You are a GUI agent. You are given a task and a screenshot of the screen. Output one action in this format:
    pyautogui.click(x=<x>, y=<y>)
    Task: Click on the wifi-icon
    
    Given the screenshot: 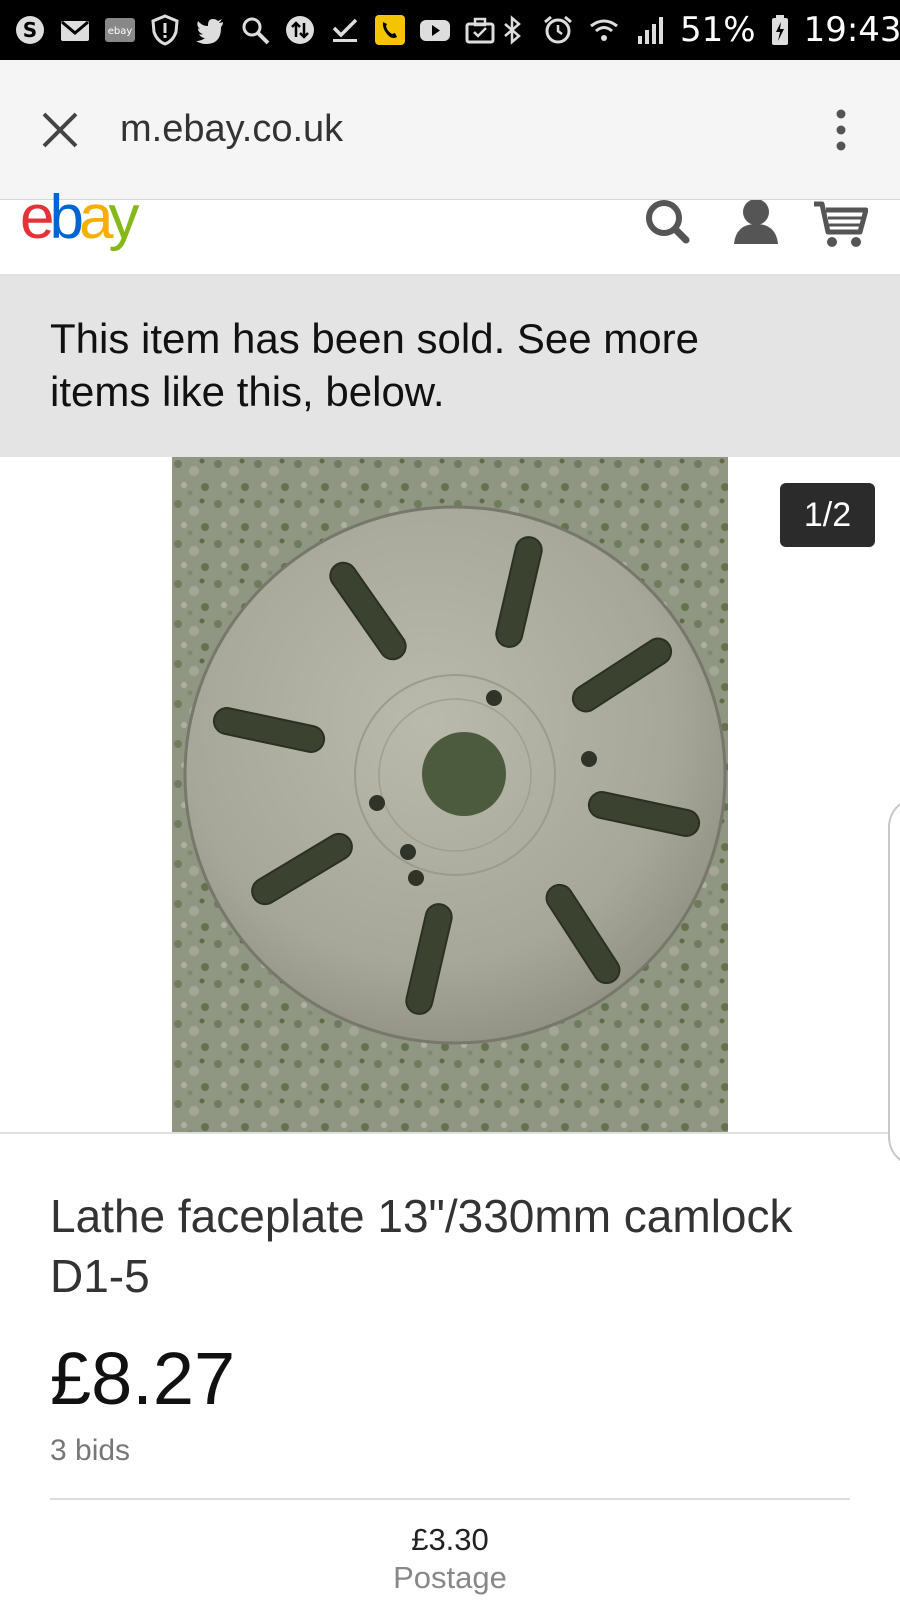 What is the action you would take?
    pyautogui.click(x=604, y=30)
    